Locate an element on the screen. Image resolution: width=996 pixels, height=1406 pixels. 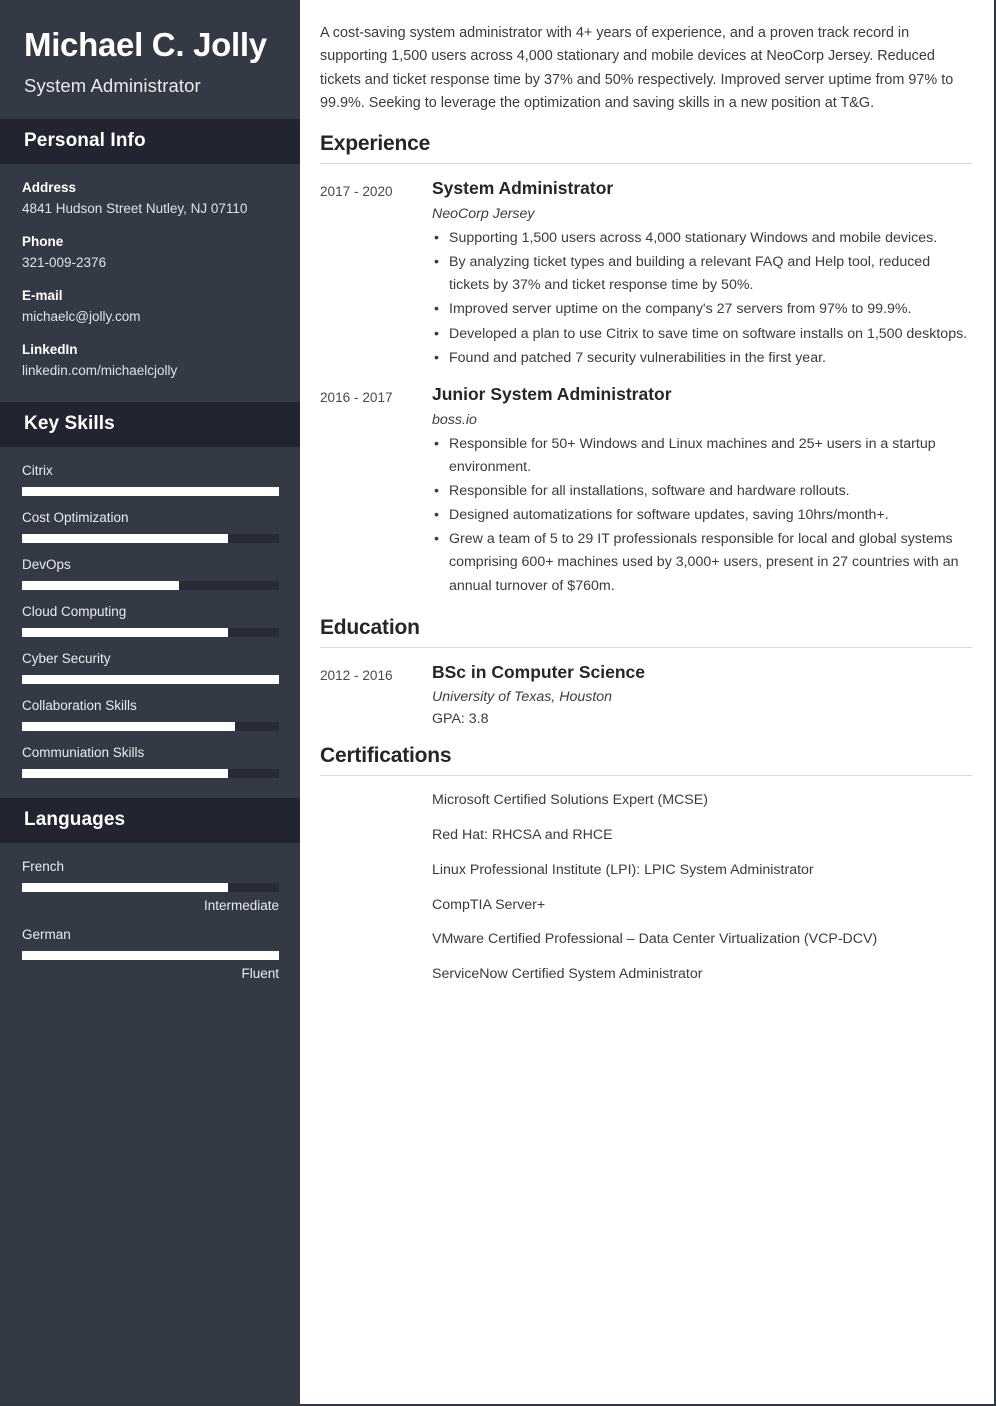
skill-row: Cyber Security is located at coordinates (150, 667).